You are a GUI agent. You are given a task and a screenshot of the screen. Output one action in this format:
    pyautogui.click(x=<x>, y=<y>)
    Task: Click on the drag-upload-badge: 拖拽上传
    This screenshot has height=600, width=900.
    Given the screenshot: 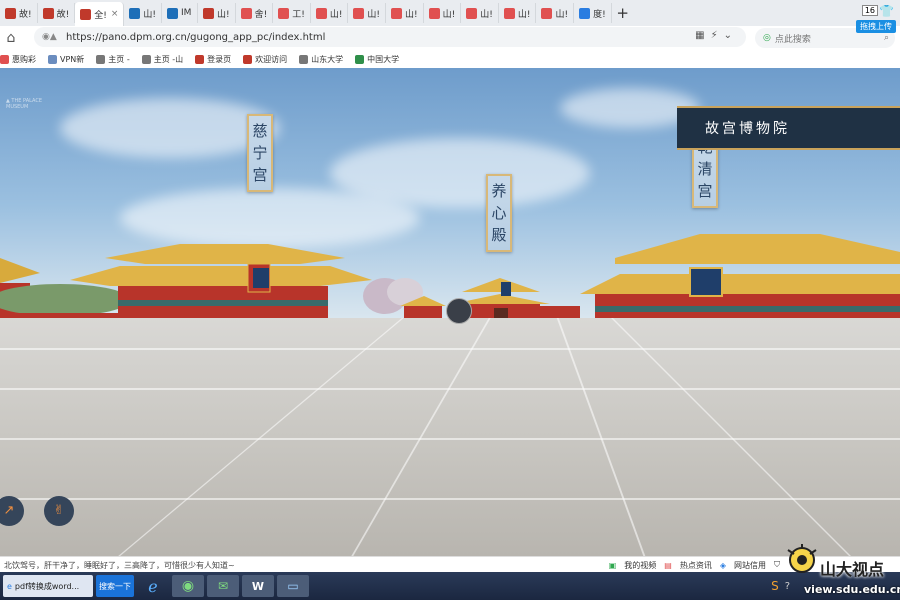 What is the action you would take?
    pyautogui.click(x=876, y=26)
    